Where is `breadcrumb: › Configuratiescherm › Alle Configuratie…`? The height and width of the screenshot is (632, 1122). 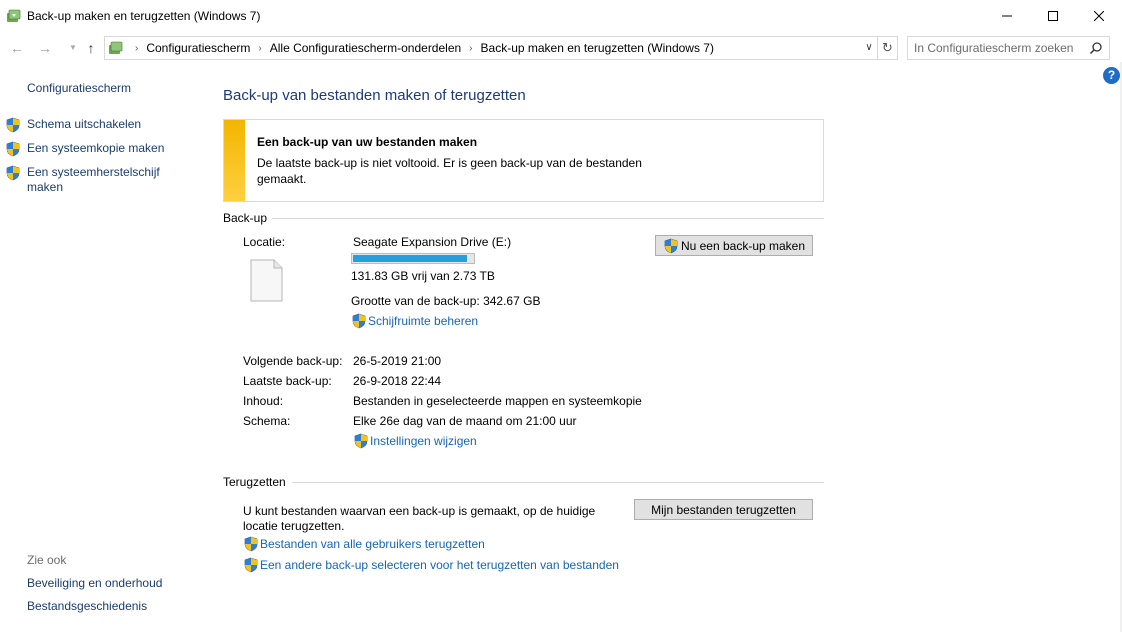 breadcrumb: › Configuratiescherm › Alle Configuratie… is located at coordinates (420, 48).